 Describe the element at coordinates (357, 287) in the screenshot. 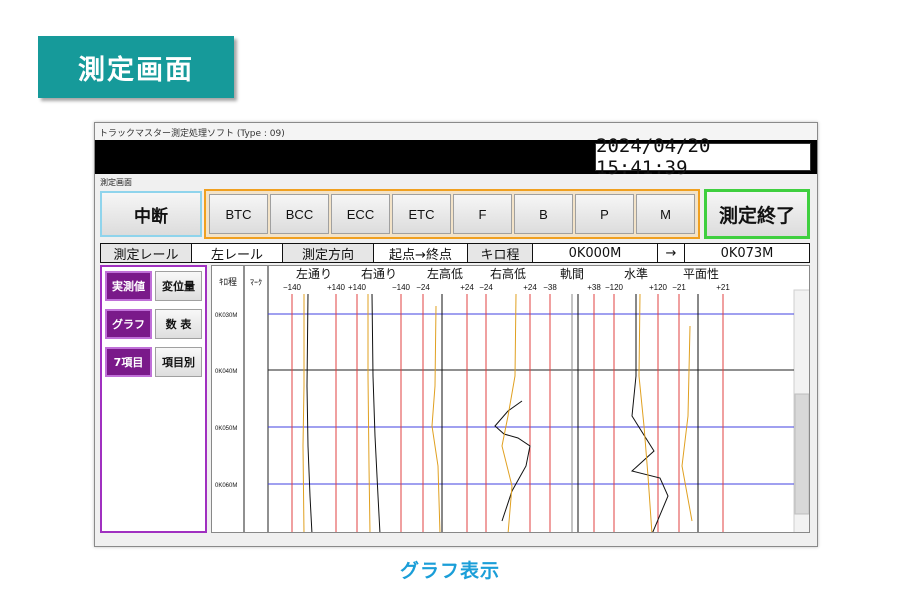

I see `channel-min-label: +140` at that location.